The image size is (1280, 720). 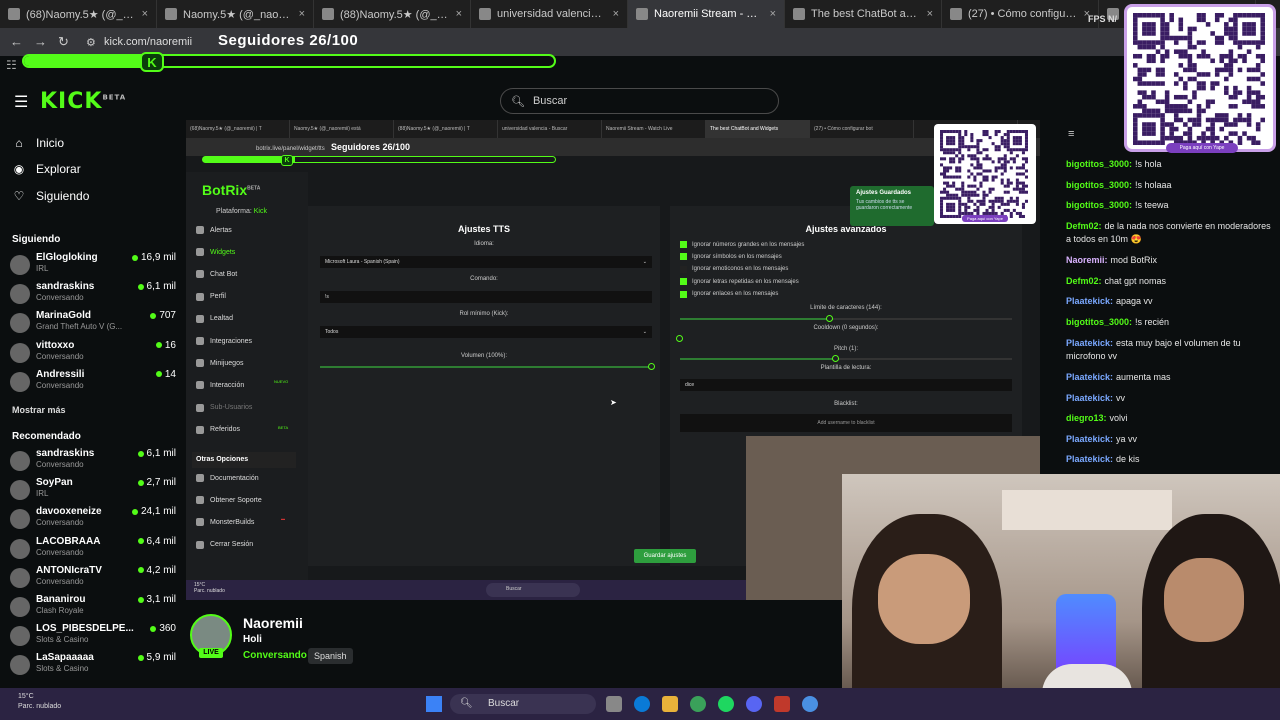 What do you see at coordinates (51, 196) in the screenshot?
I see `nav-item-siguiendo: ♡ Siguiendo` at bounding box center [51, 196].